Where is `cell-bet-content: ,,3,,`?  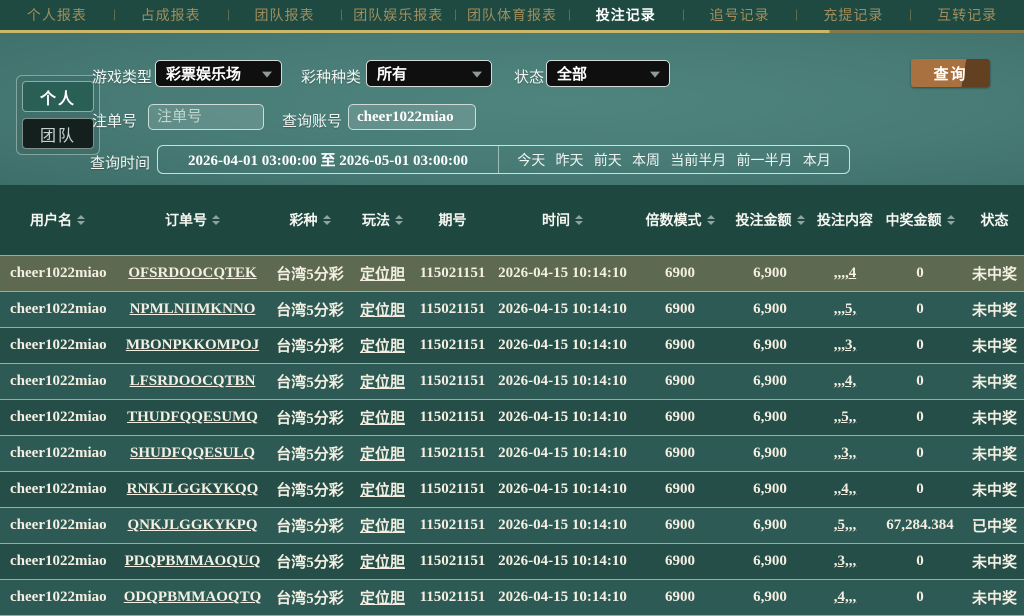
cell-bet-content: ,,3,, is located at coordinates (845, 453).